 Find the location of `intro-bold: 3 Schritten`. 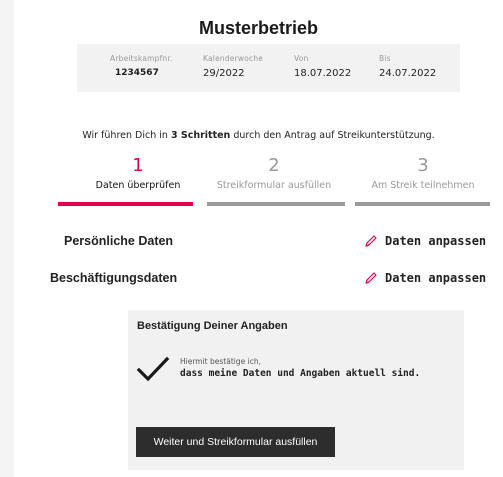

intro-bold: 3 Schritten is located at coordinates (200, 135).